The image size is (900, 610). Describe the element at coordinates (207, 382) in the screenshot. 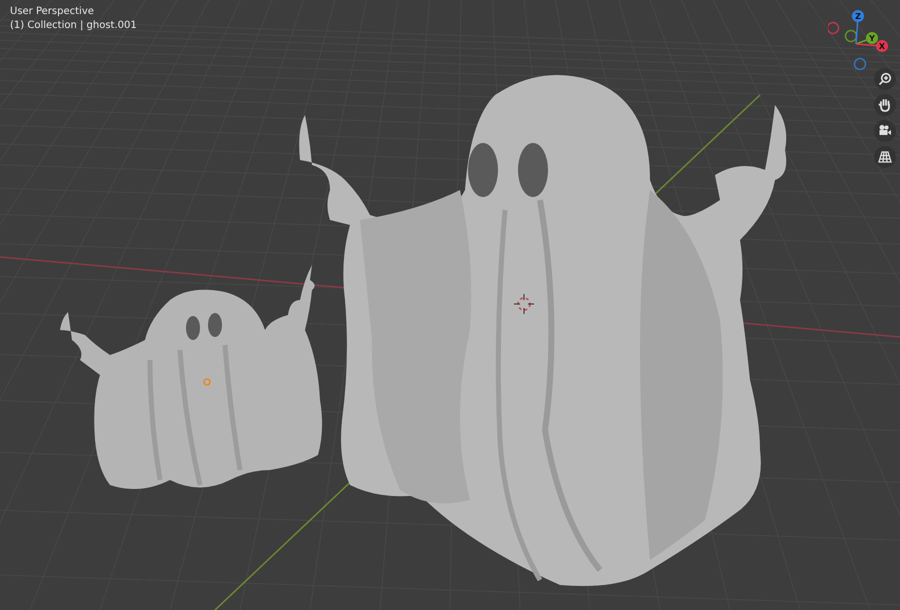

I see `origin-dot` at that location.